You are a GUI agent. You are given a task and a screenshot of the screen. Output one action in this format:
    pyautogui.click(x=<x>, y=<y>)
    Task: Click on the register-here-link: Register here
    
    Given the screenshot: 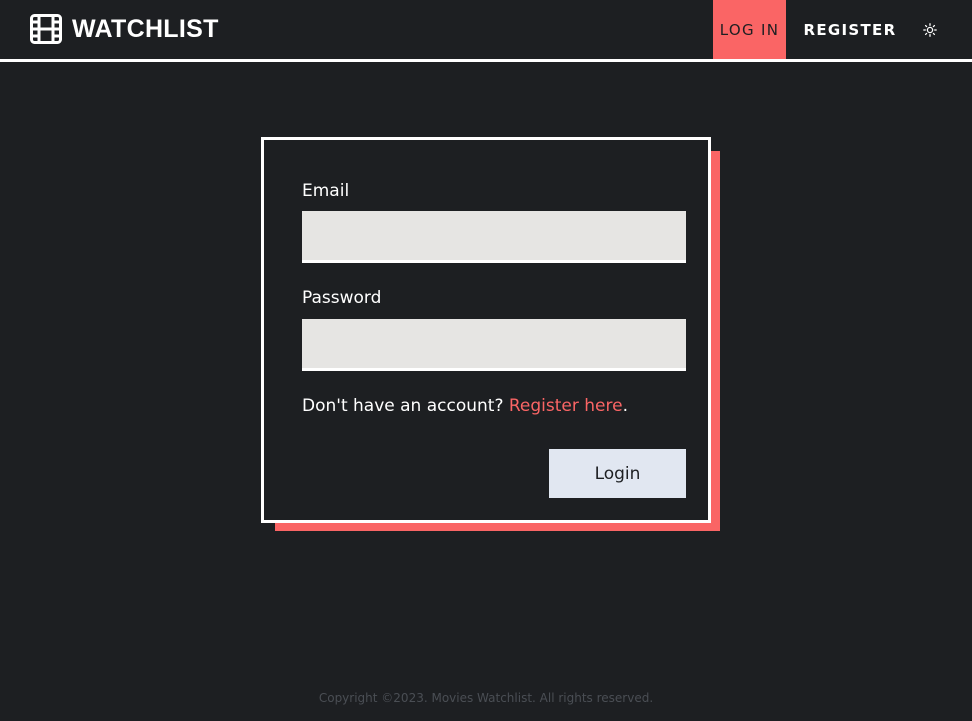 What is the action you would take?
    pyautogui.click(x=566, y=406)
    